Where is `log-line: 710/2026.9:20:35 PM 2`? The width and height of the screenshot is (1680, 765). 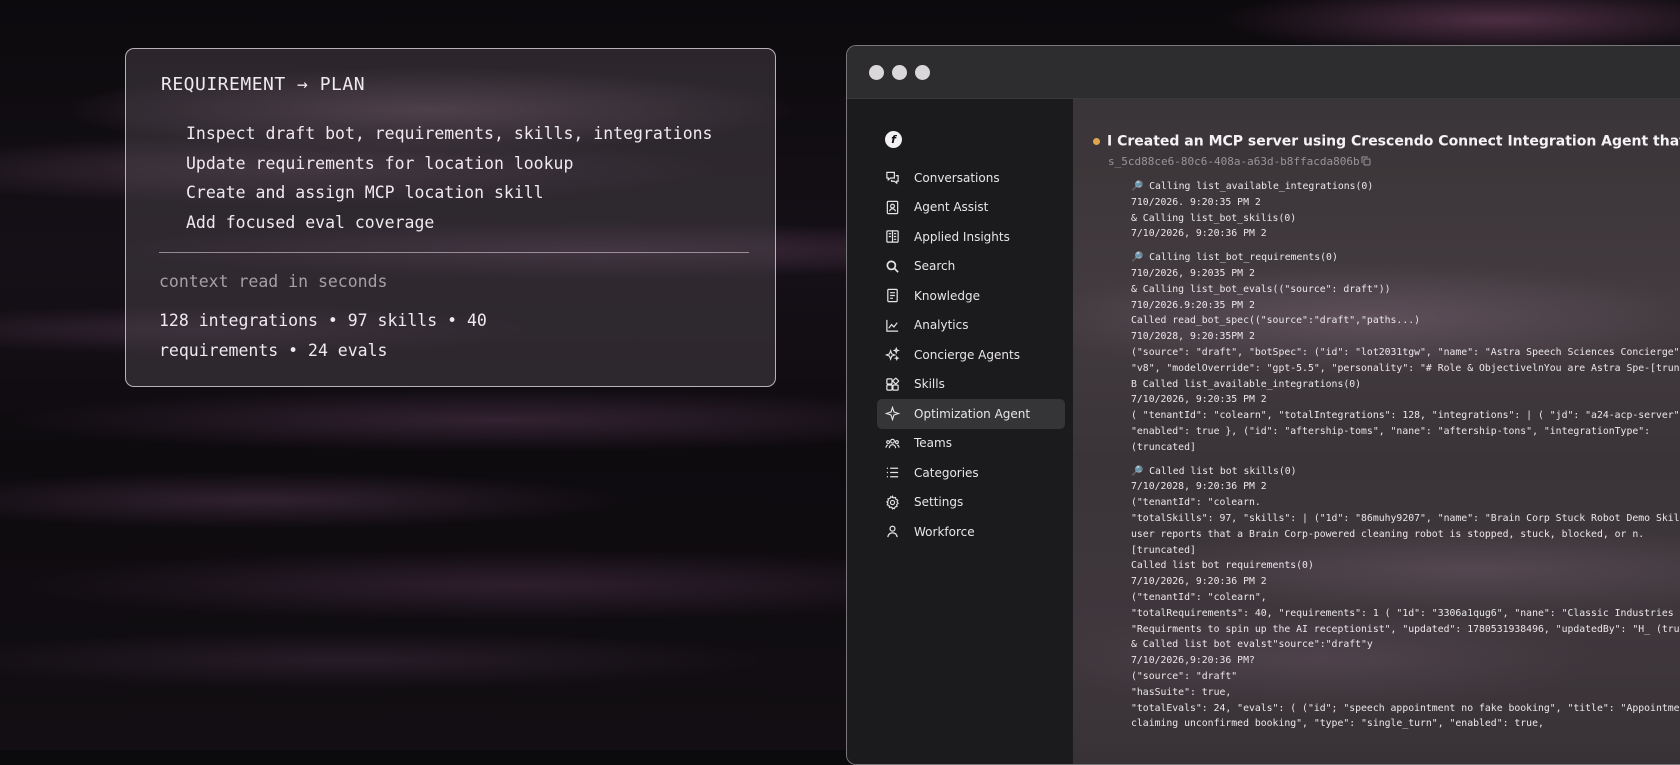
log-line: 710/2026.9:20:35 PM 2 is located at coordinates (1193, 305).